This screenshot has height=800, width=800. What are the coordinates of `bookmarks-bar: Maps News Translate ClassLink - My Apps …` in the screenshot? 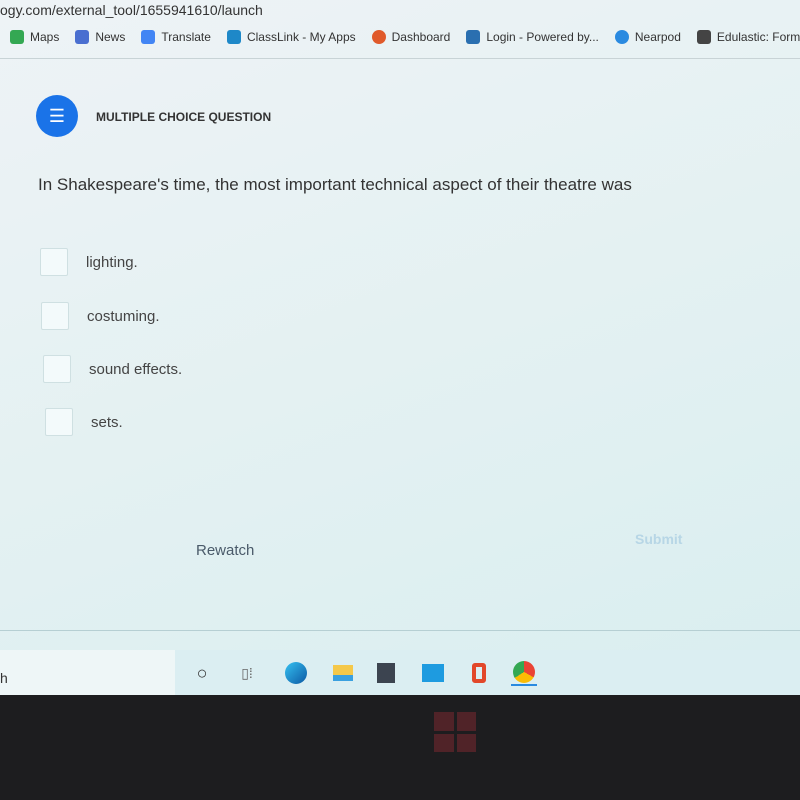 It's located at (405, 37).